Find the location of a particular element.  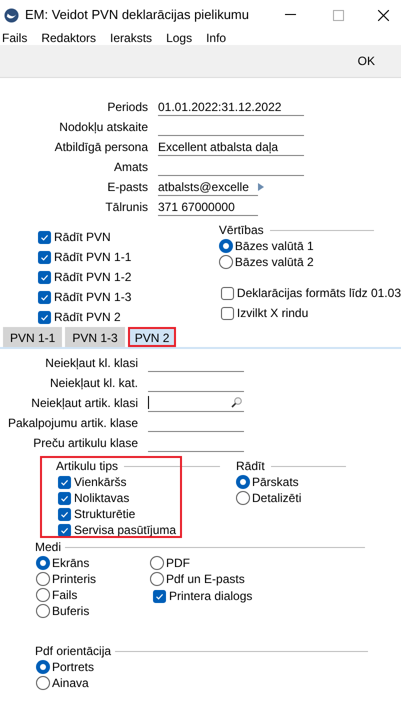

checkbox-label: Rādīt PVN is located at coordinates (82, 237).